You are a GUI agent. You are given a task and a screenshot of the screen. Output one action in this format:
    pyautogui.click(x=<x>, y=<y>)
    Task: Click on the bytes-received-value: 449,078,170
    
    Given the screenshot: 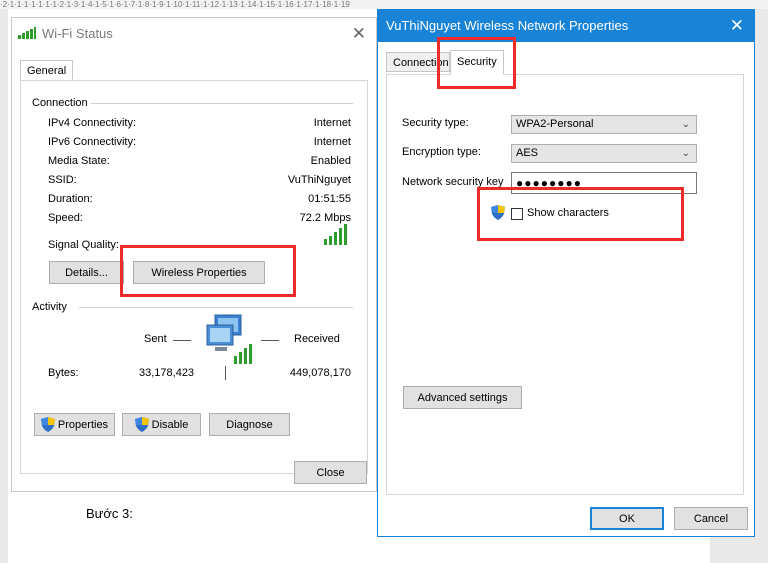 What is the action you would take?
    pyautogui.click(x=320, y=373)
    